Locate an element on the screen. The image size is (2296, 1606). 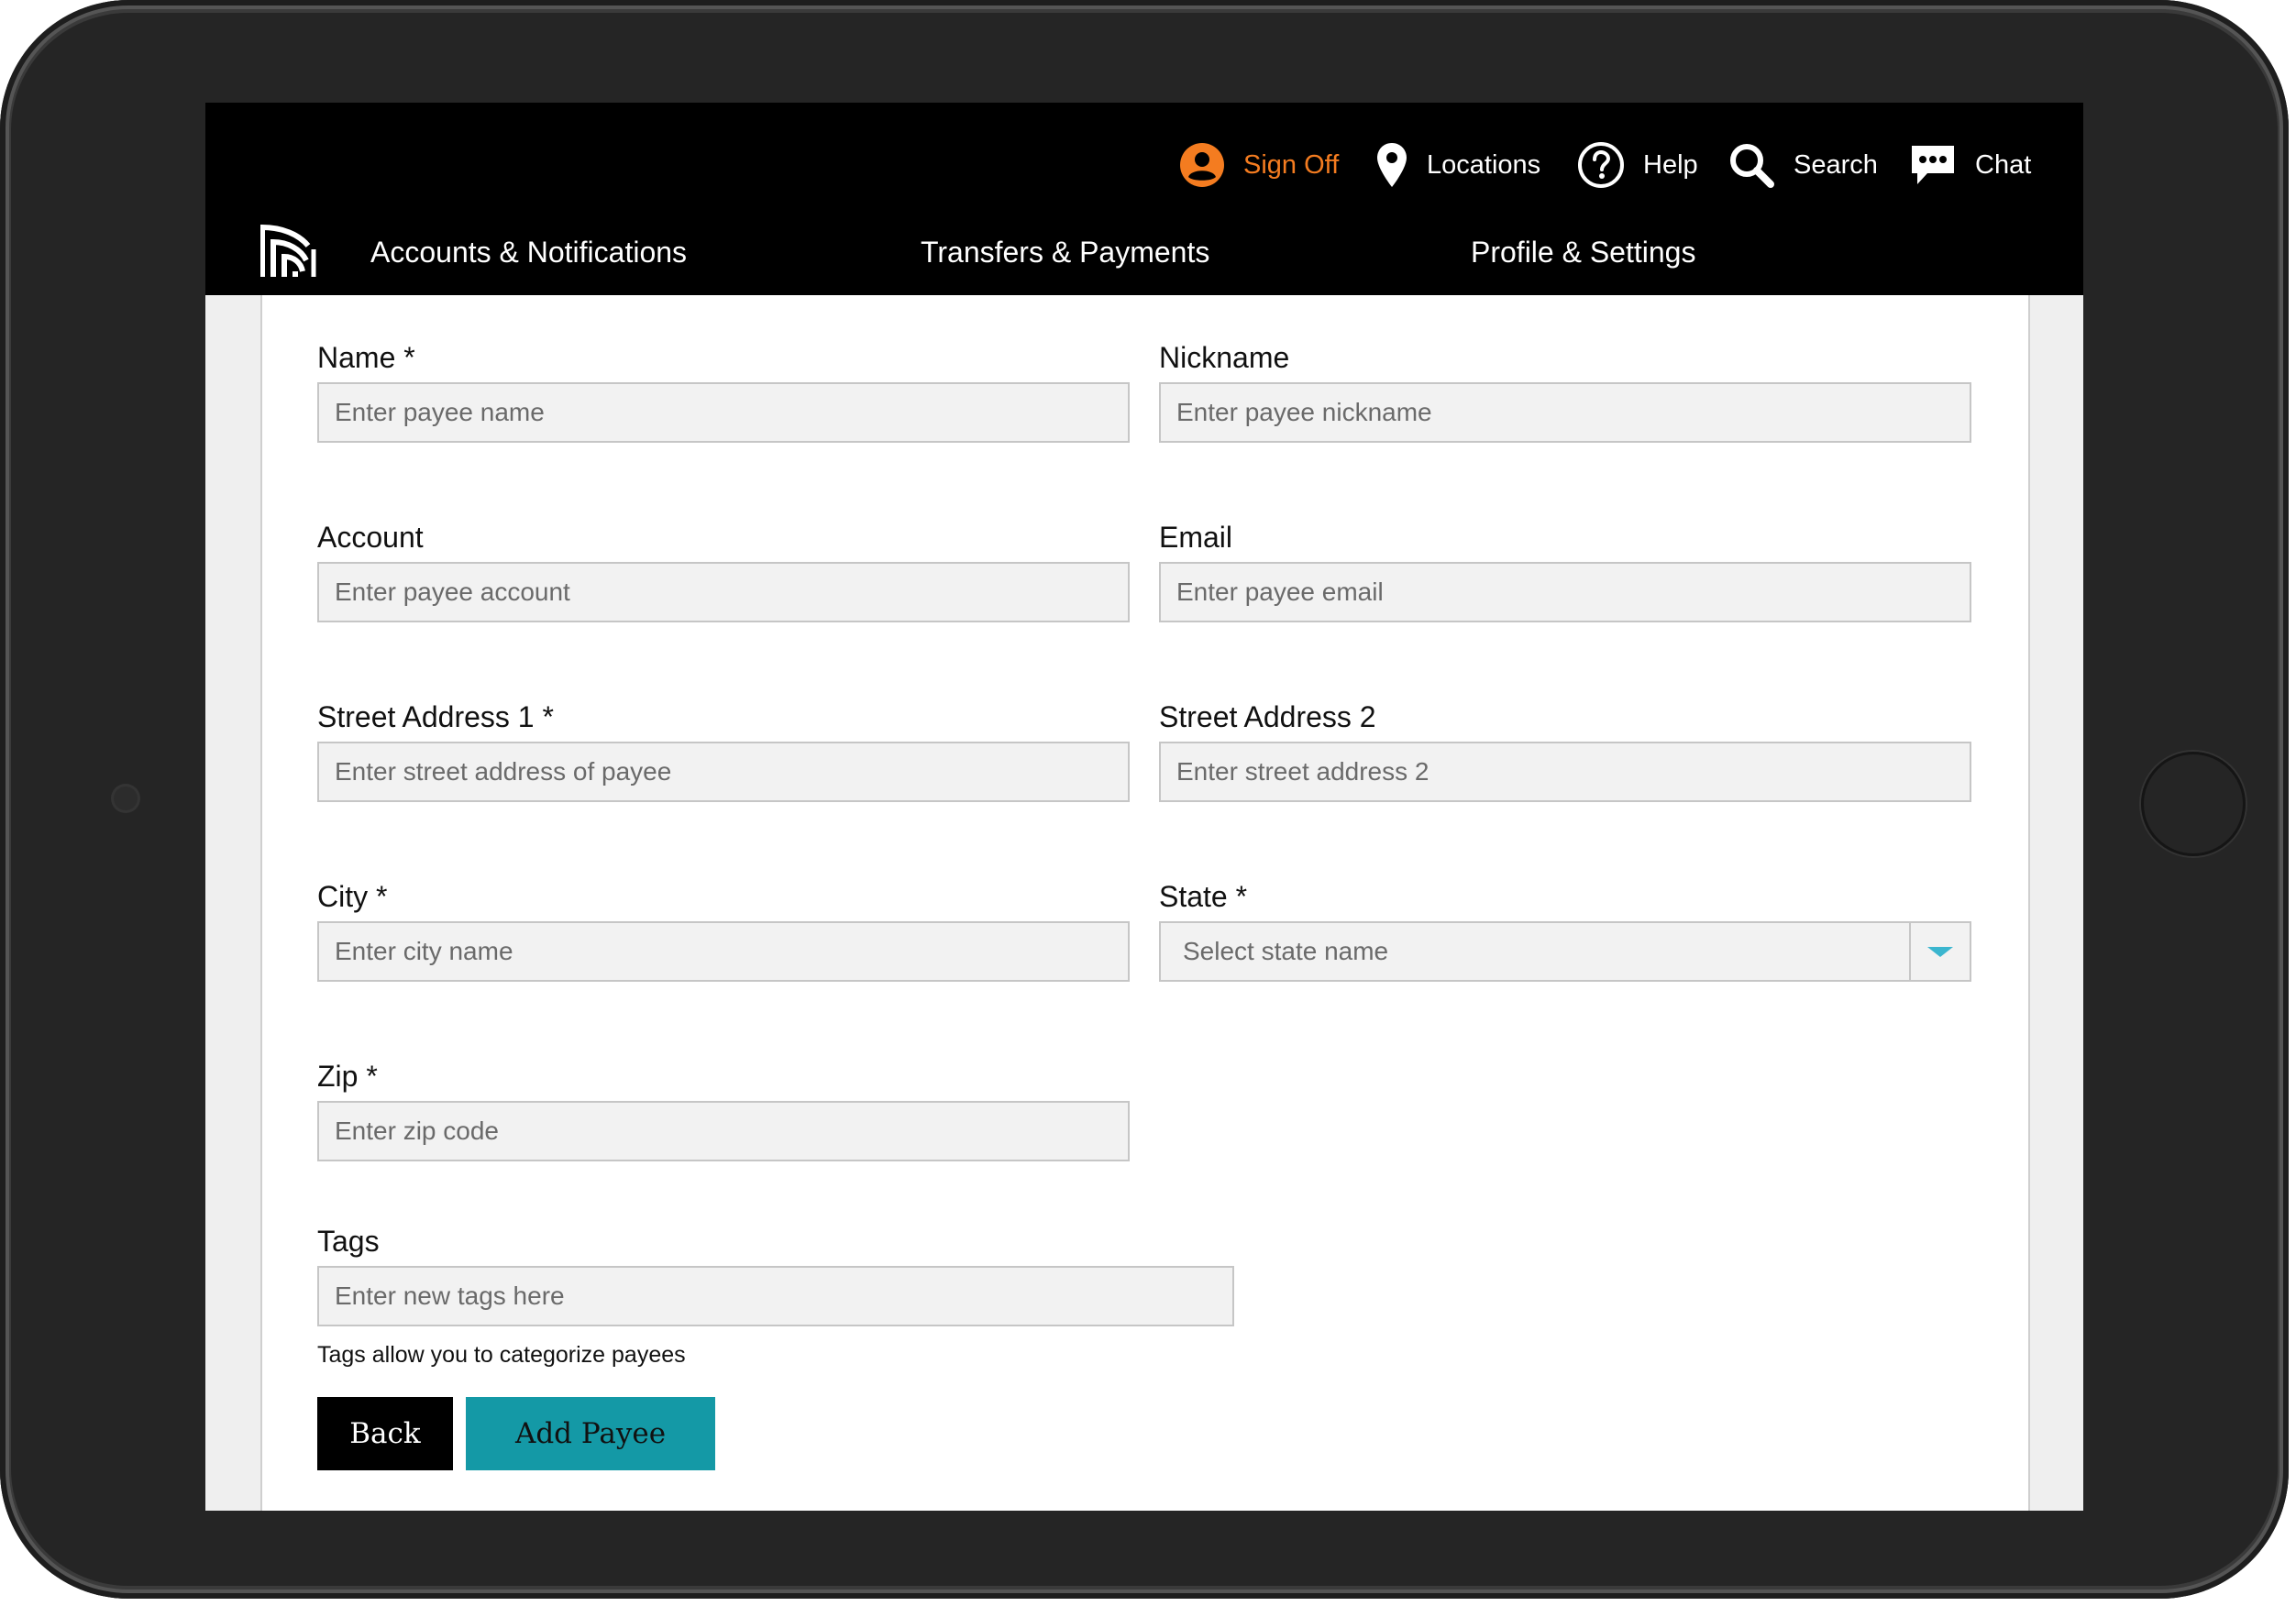
chat-label: Chat is located at coordinates (2004, 164).